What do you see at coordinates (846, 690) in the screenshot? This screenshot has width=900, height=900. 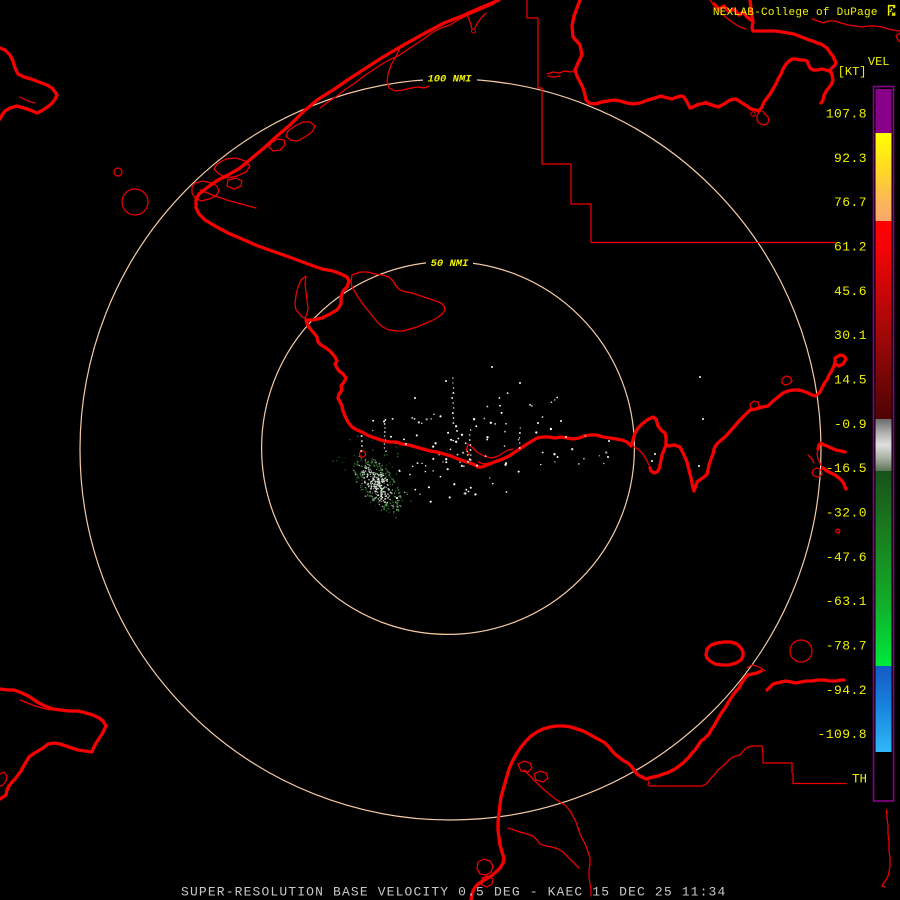 I see `svg-text: -94.2` at bounding box center [846, 690].